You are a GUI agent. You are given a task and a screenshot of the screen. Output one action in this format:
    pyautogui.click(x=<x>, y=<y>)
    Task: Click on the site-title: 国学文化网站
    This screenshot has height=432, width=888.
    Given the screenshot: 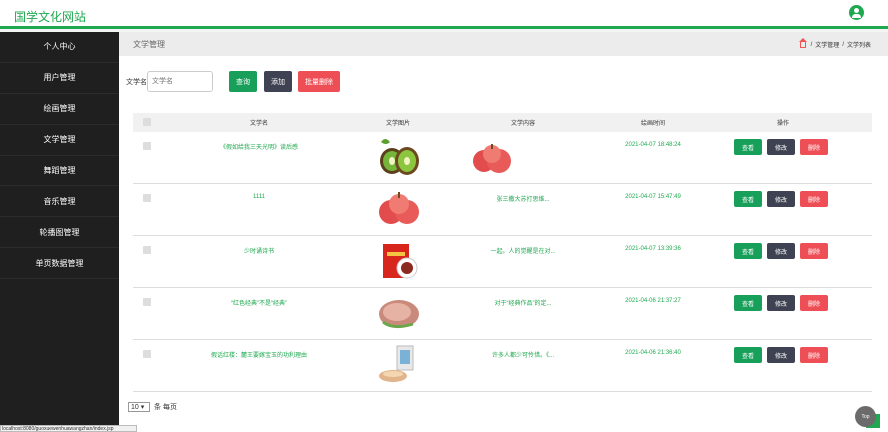 What is the action you would take?
    pyautogui.click(x=50, y=17)
    